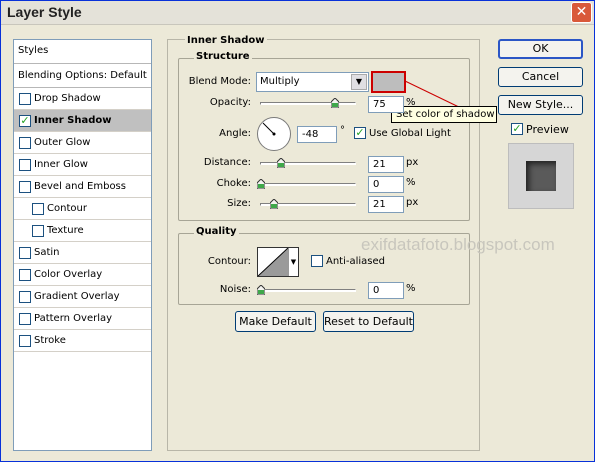  Describe the element at coordinates (308, 290) in the screenshot. I see `noise-slider-track` at that location.